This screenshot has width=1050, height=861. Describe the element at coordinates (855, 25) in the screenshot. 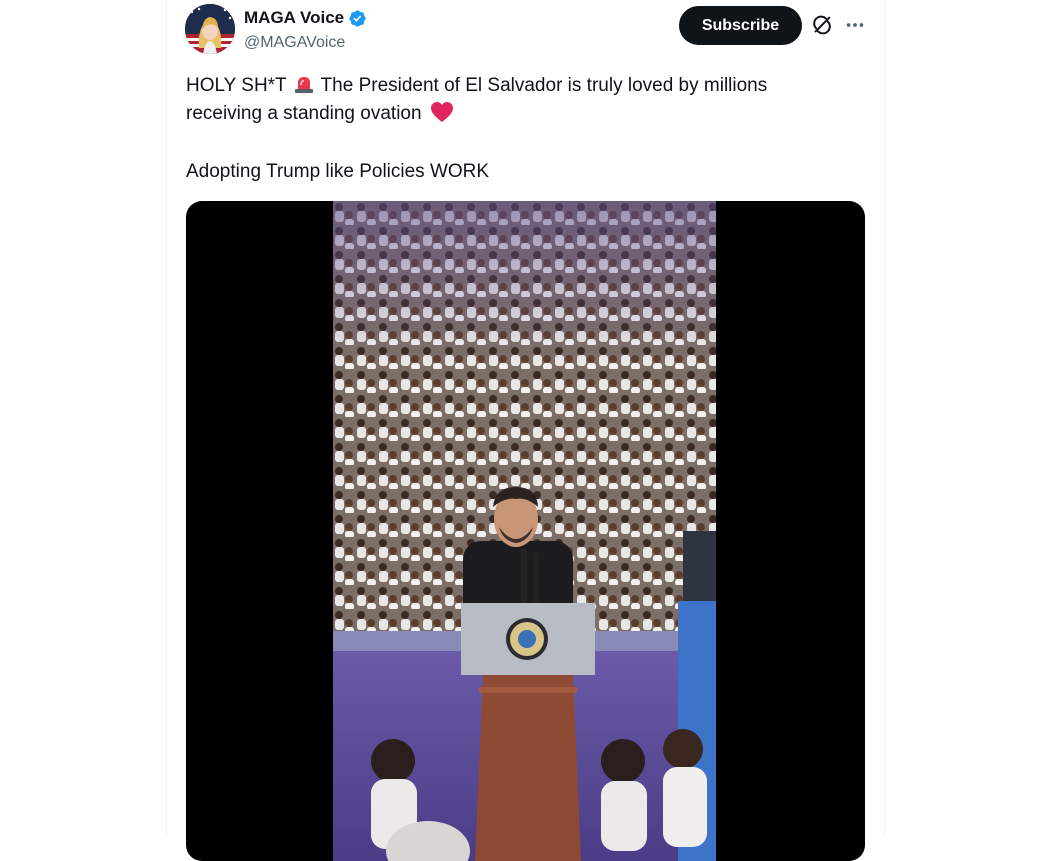

I see `more-dots-icon` at that location.